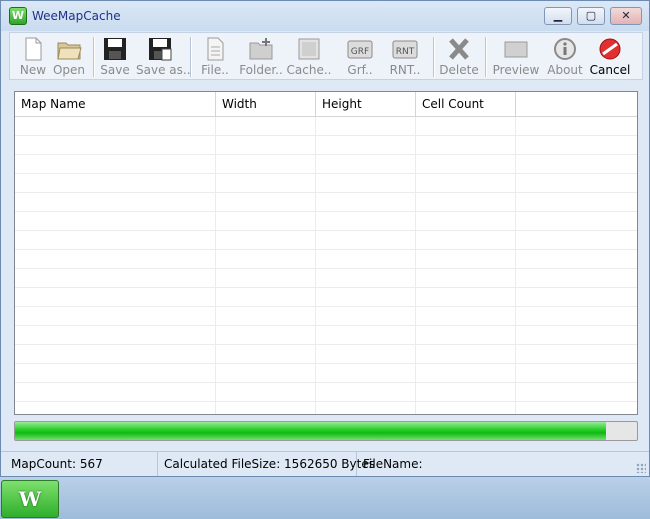  I want to click on save-as-button: Save as.., so click(163, 57).